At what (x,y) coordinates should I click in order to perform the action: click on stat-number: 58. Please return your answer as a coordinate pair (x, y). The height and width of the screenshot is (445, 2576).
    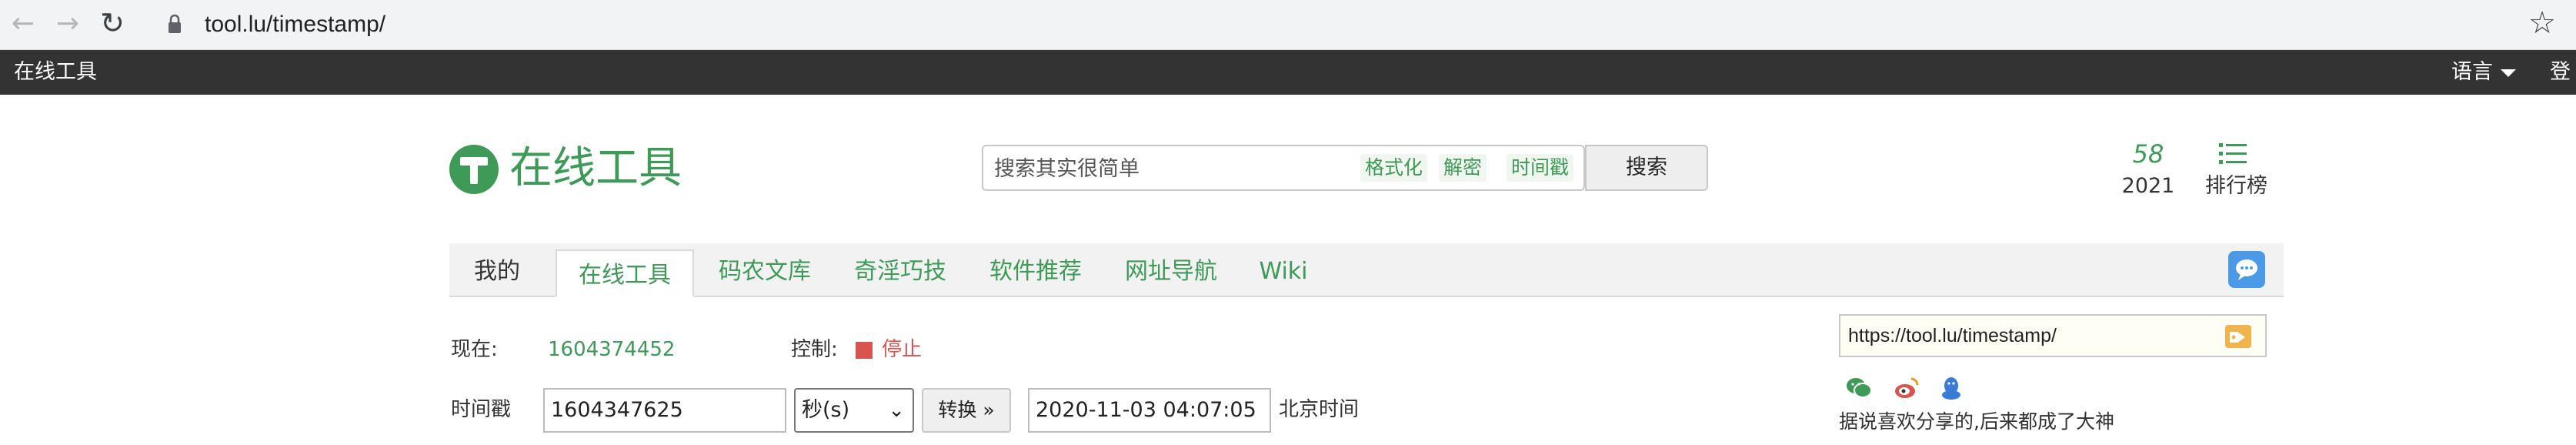
    Looking at the image, I should click on (2148, 154).